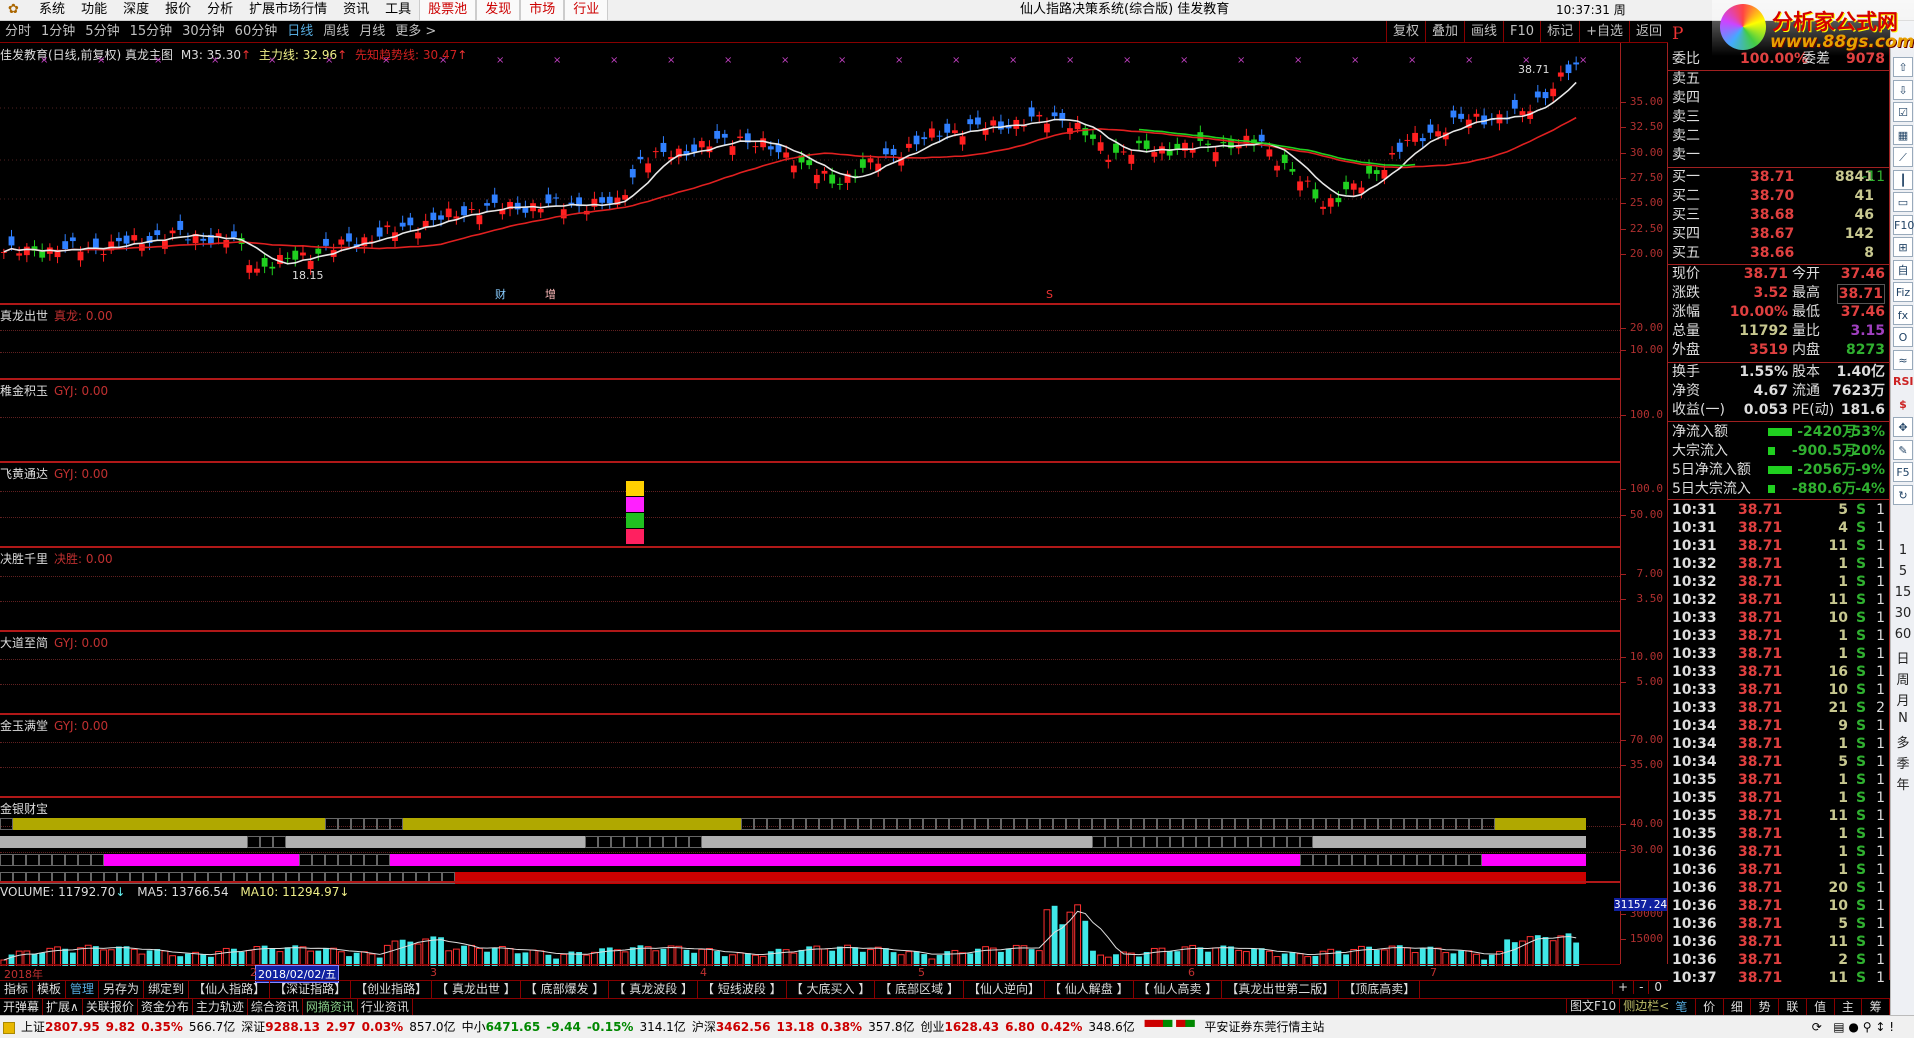 The width and height of the screenshot is (1914, 1038). What do you see at coordinates (1903, 134) in the screenshot?
I see `grid-icon: ▦` at bounding box center [1903, 134].